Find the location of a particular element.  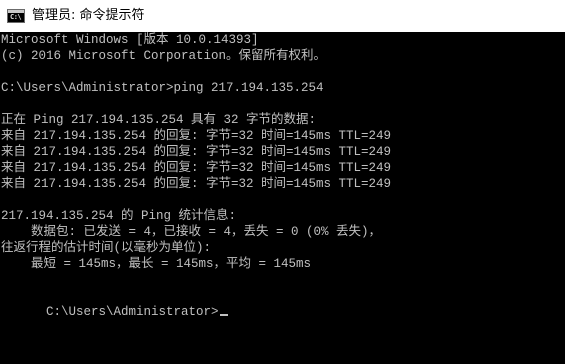

window-title: 管理员: 命令提示符 is located at coordinates (88, 15).